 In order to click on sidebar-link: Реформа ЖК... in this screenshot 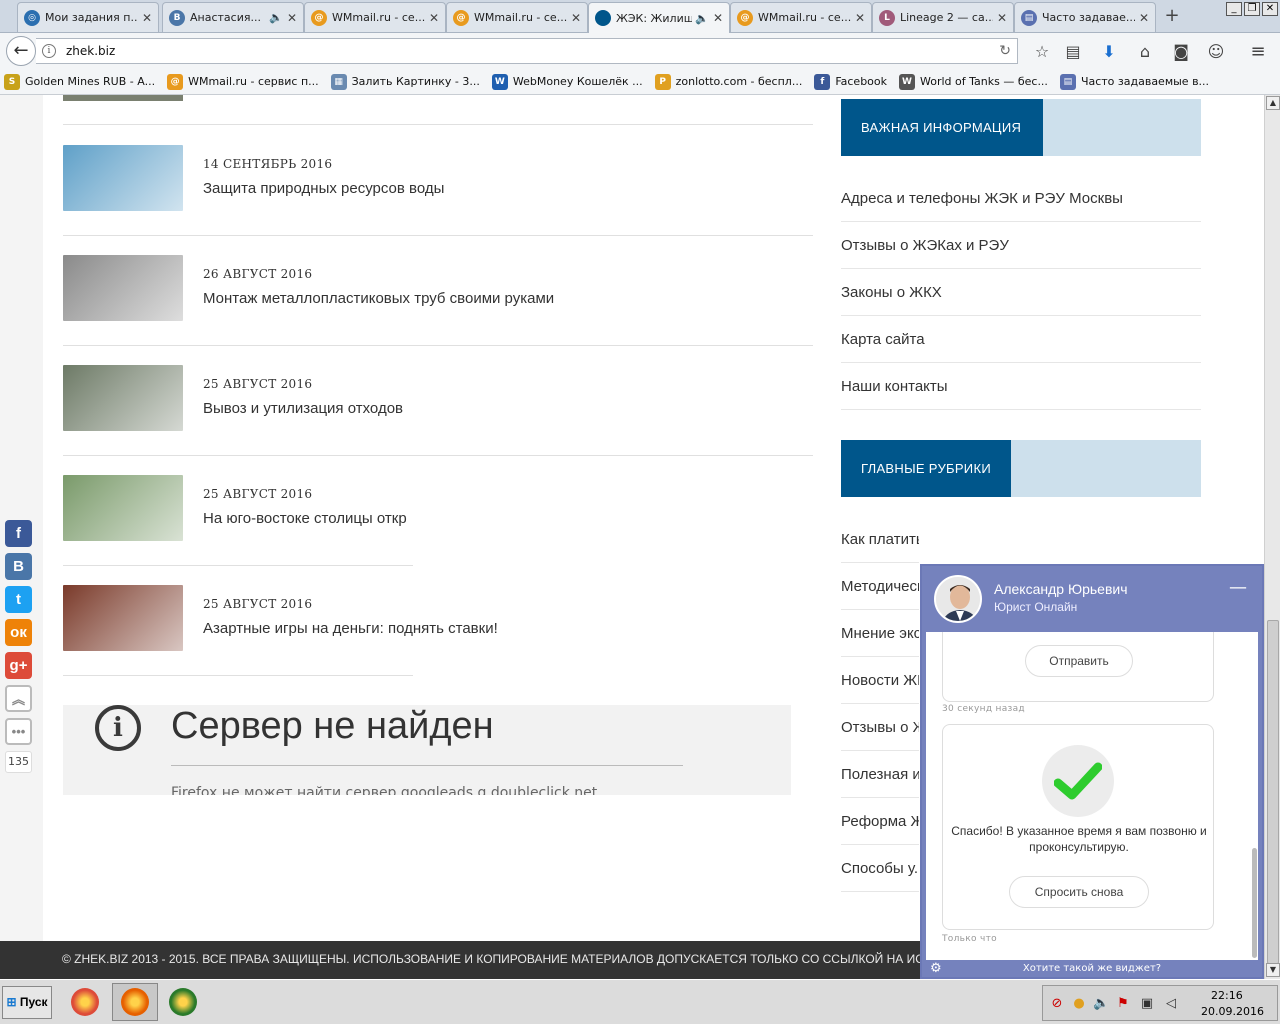, I will do `click(880, 821)`.